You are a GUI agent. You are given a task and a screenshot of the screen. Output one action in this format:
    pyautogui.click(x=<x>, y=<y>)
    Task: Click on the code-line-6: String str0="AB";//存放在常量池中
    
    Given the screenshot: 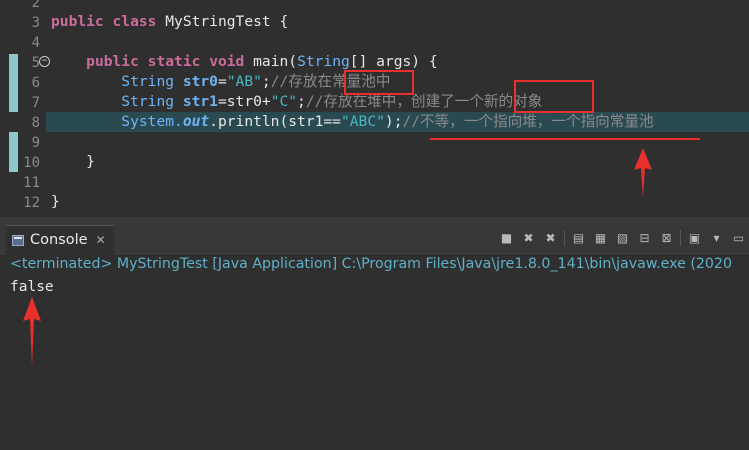 What is the action you would take?
    pyautogui.click(x=256, y=81)
    